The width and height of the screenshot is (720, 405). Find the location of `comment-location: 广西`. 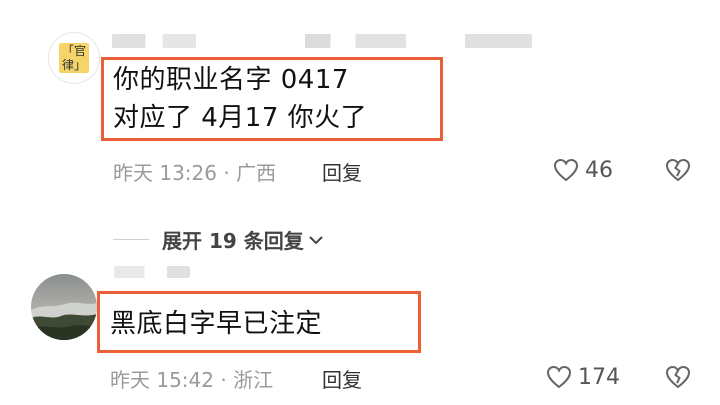

comment-location: 广西 is located at coordinates (256, 173).